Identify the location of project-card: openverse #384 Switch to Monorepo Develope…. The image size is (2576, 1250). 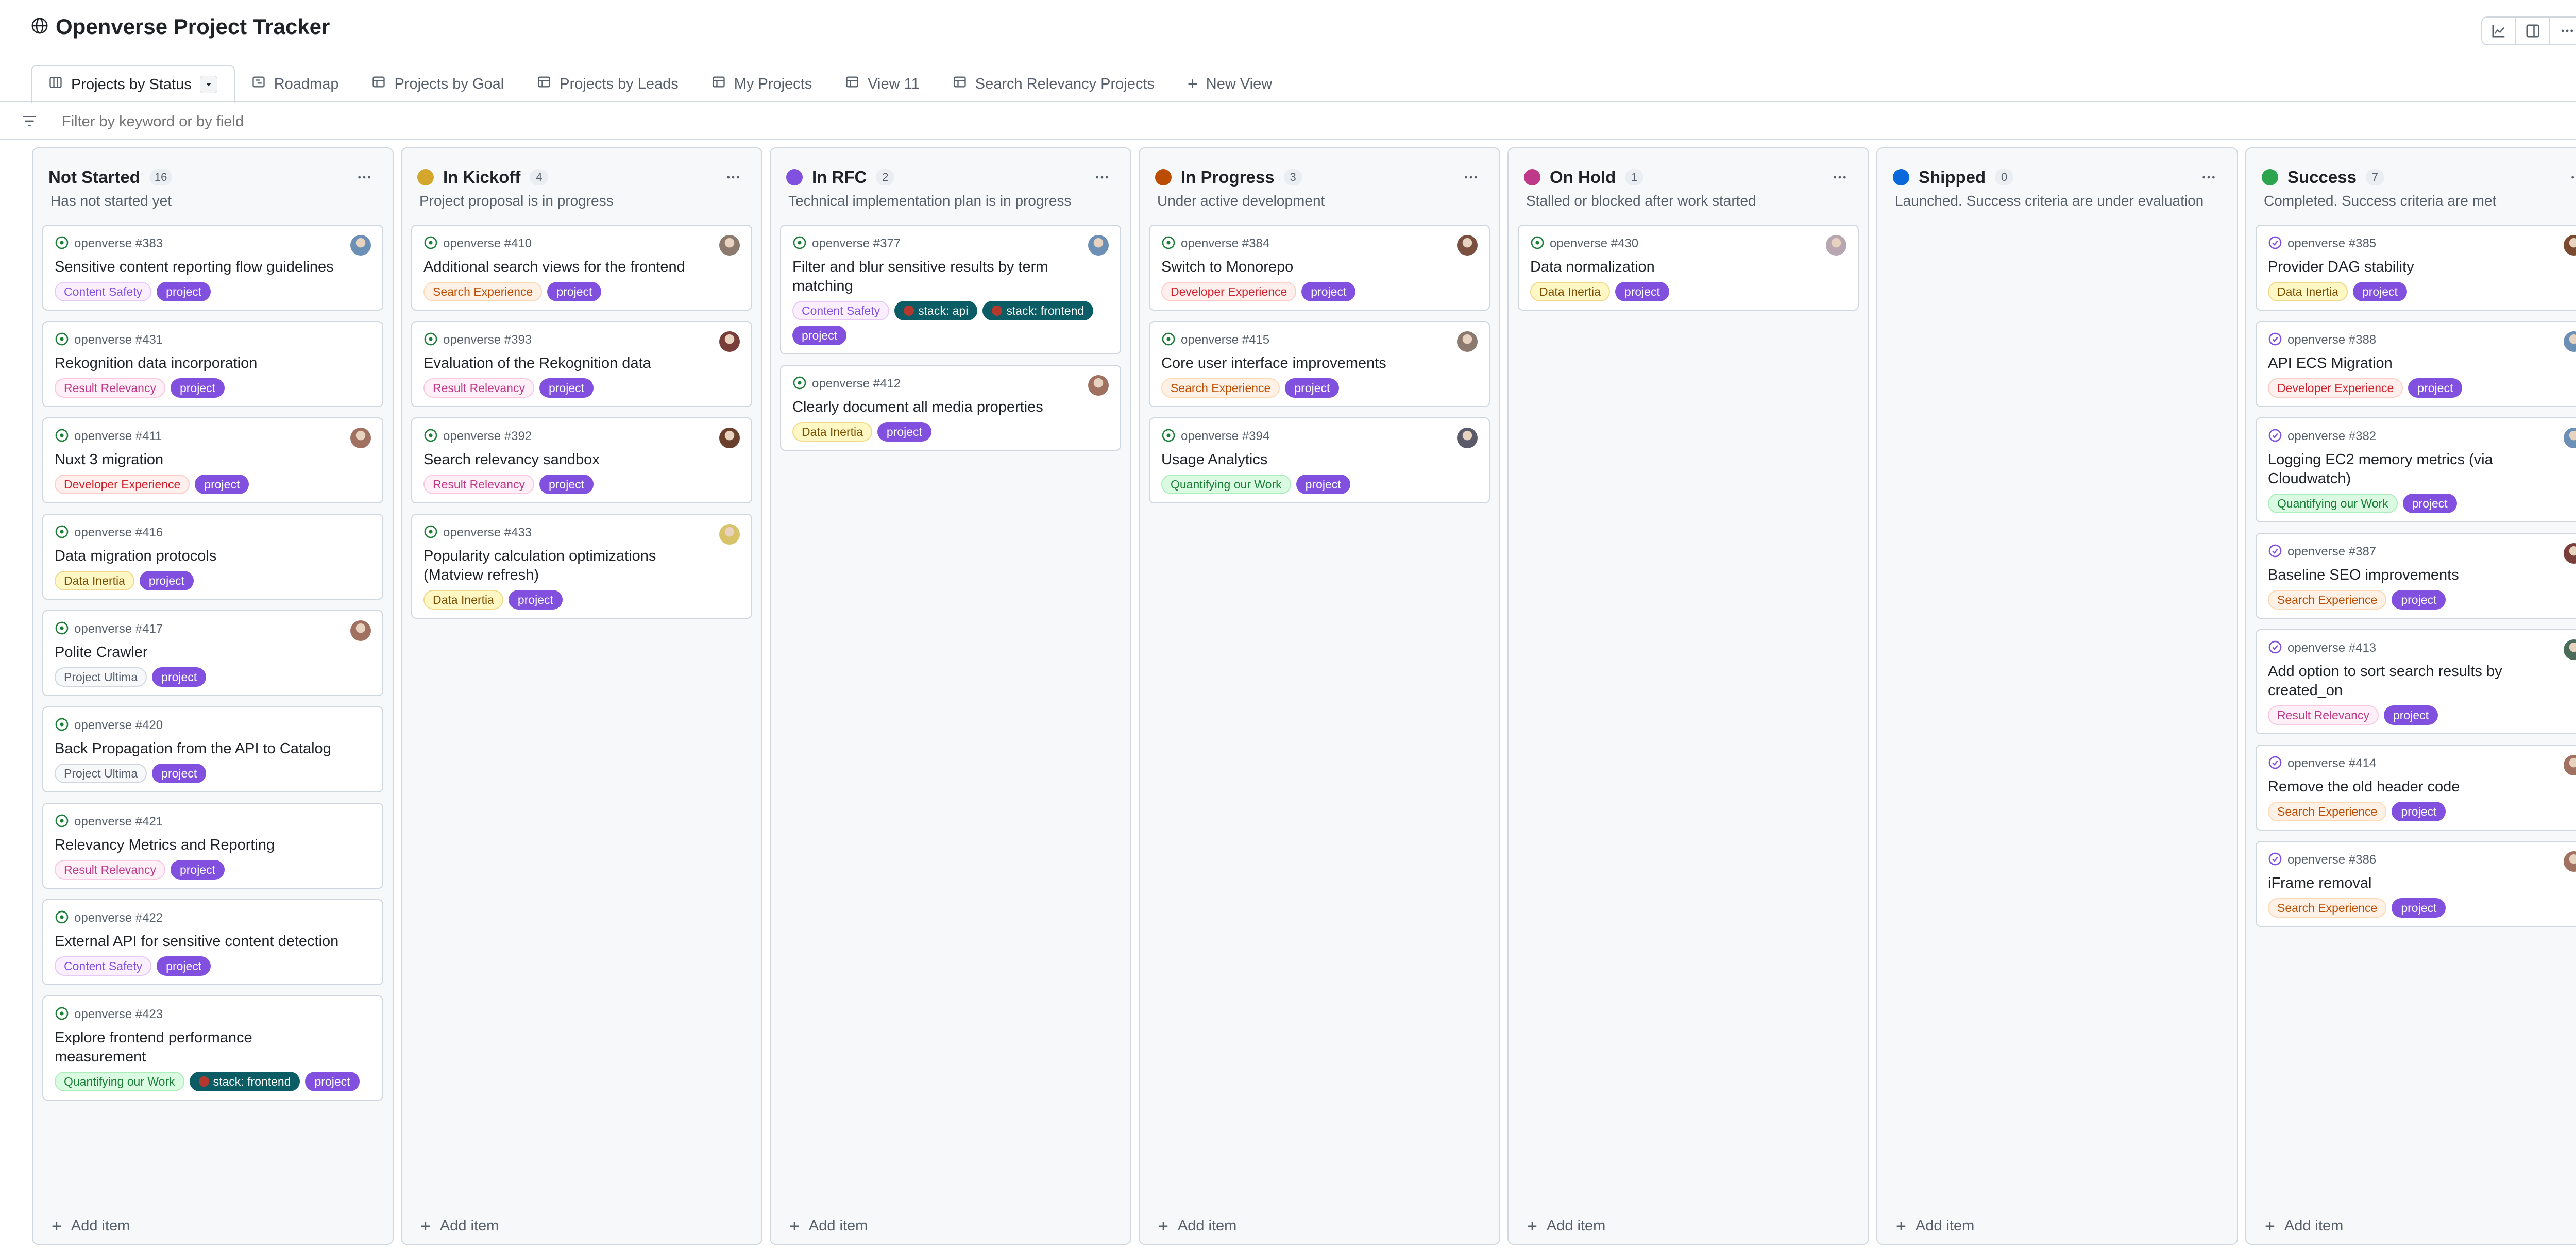
(1319, 268).